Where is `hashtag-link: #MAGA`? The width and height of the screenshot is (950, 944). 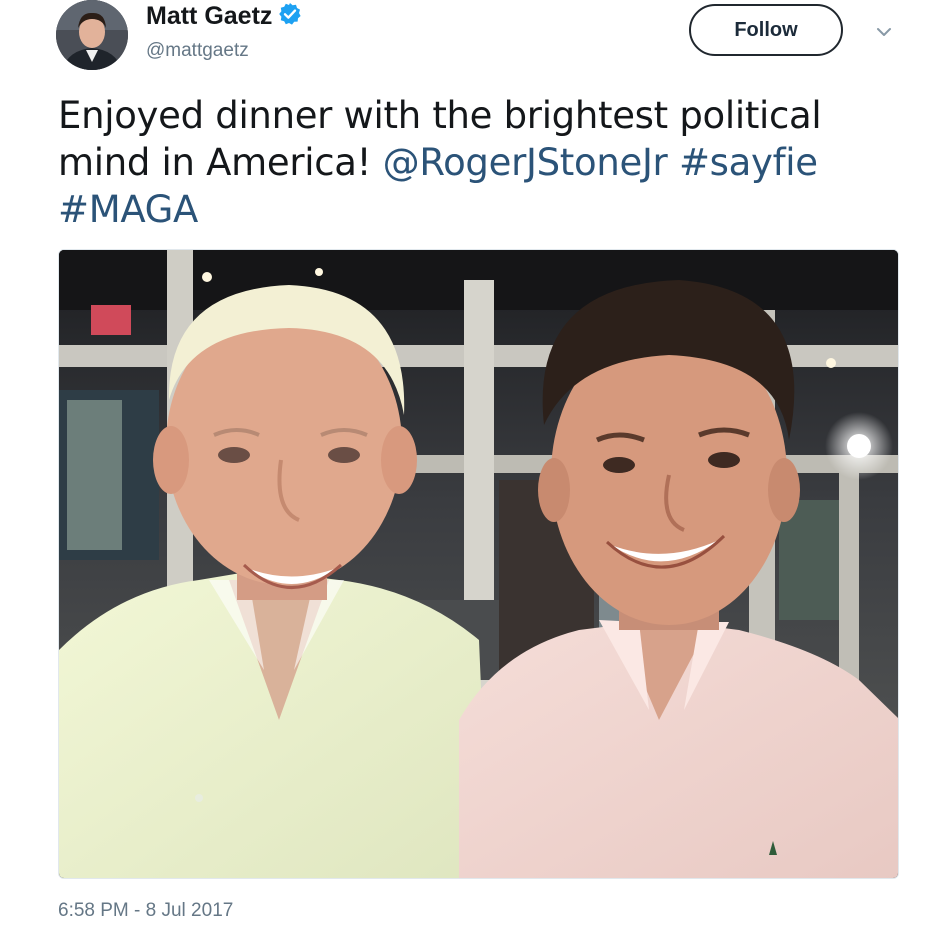
hashtag-link: #MAGA is located at coordinates (128, 209).